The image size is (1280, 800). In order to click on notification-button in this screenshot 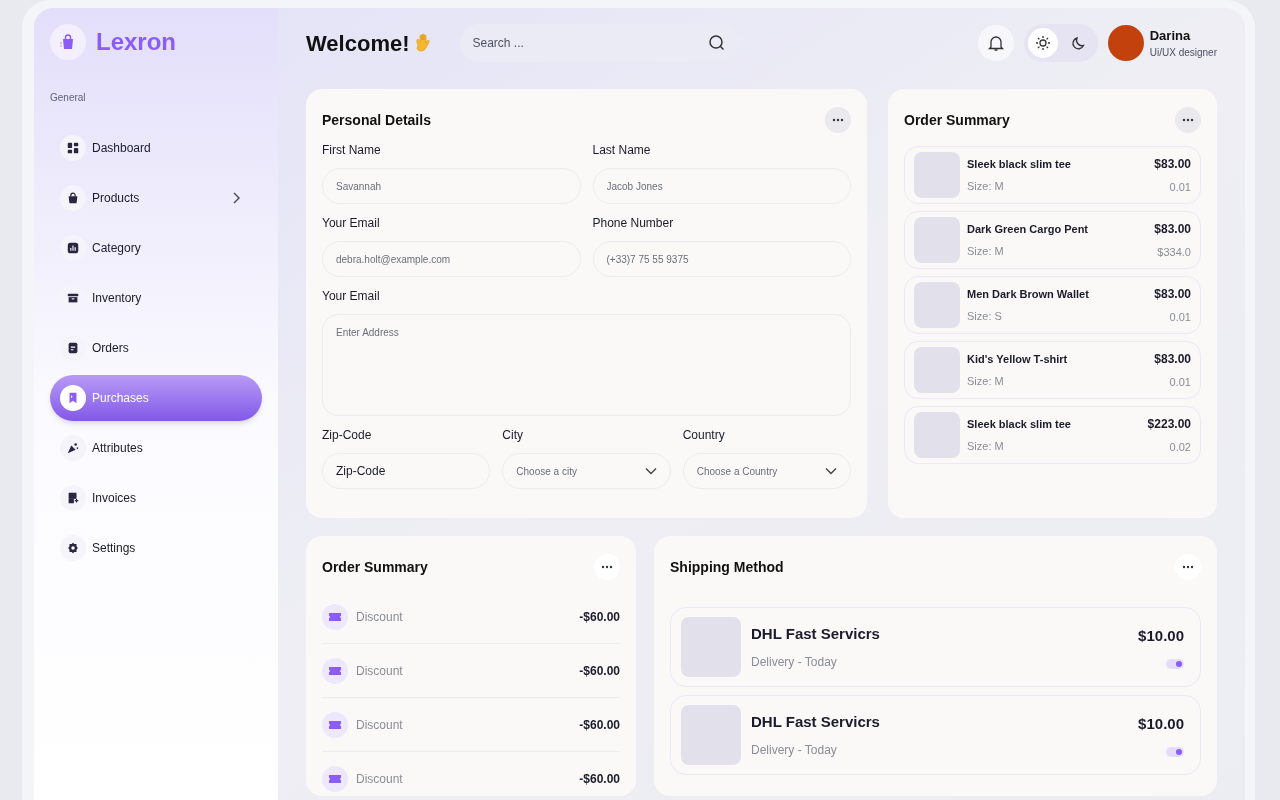, I will do `click(995, 43)`.